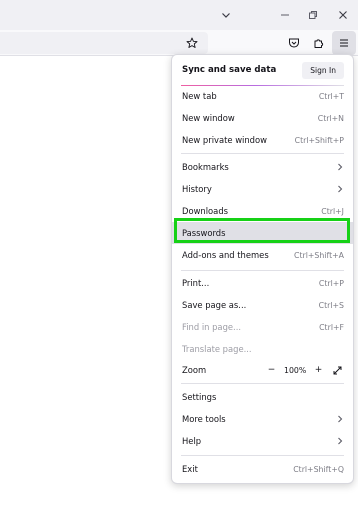 Image resolution: width=358 pixels, height=512 pixels. I want to click on menu-item-label: More tools, so click(204, 419).